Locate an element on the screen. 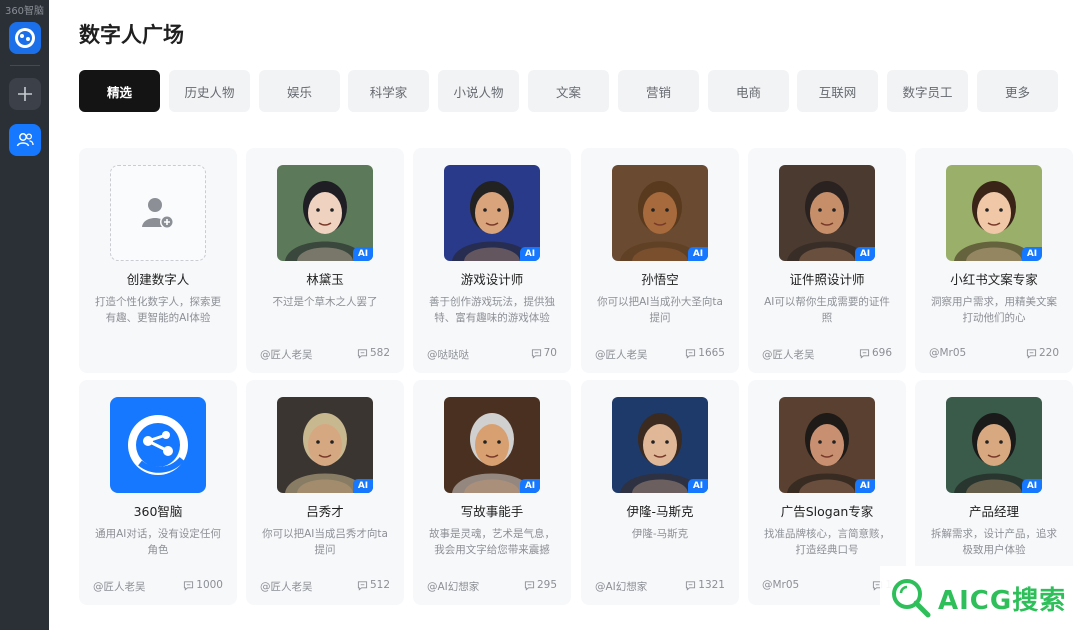 The height and width of the screenshot is (630, 1080). tab-1: 历史人物 is located at coordinates (209, 91).